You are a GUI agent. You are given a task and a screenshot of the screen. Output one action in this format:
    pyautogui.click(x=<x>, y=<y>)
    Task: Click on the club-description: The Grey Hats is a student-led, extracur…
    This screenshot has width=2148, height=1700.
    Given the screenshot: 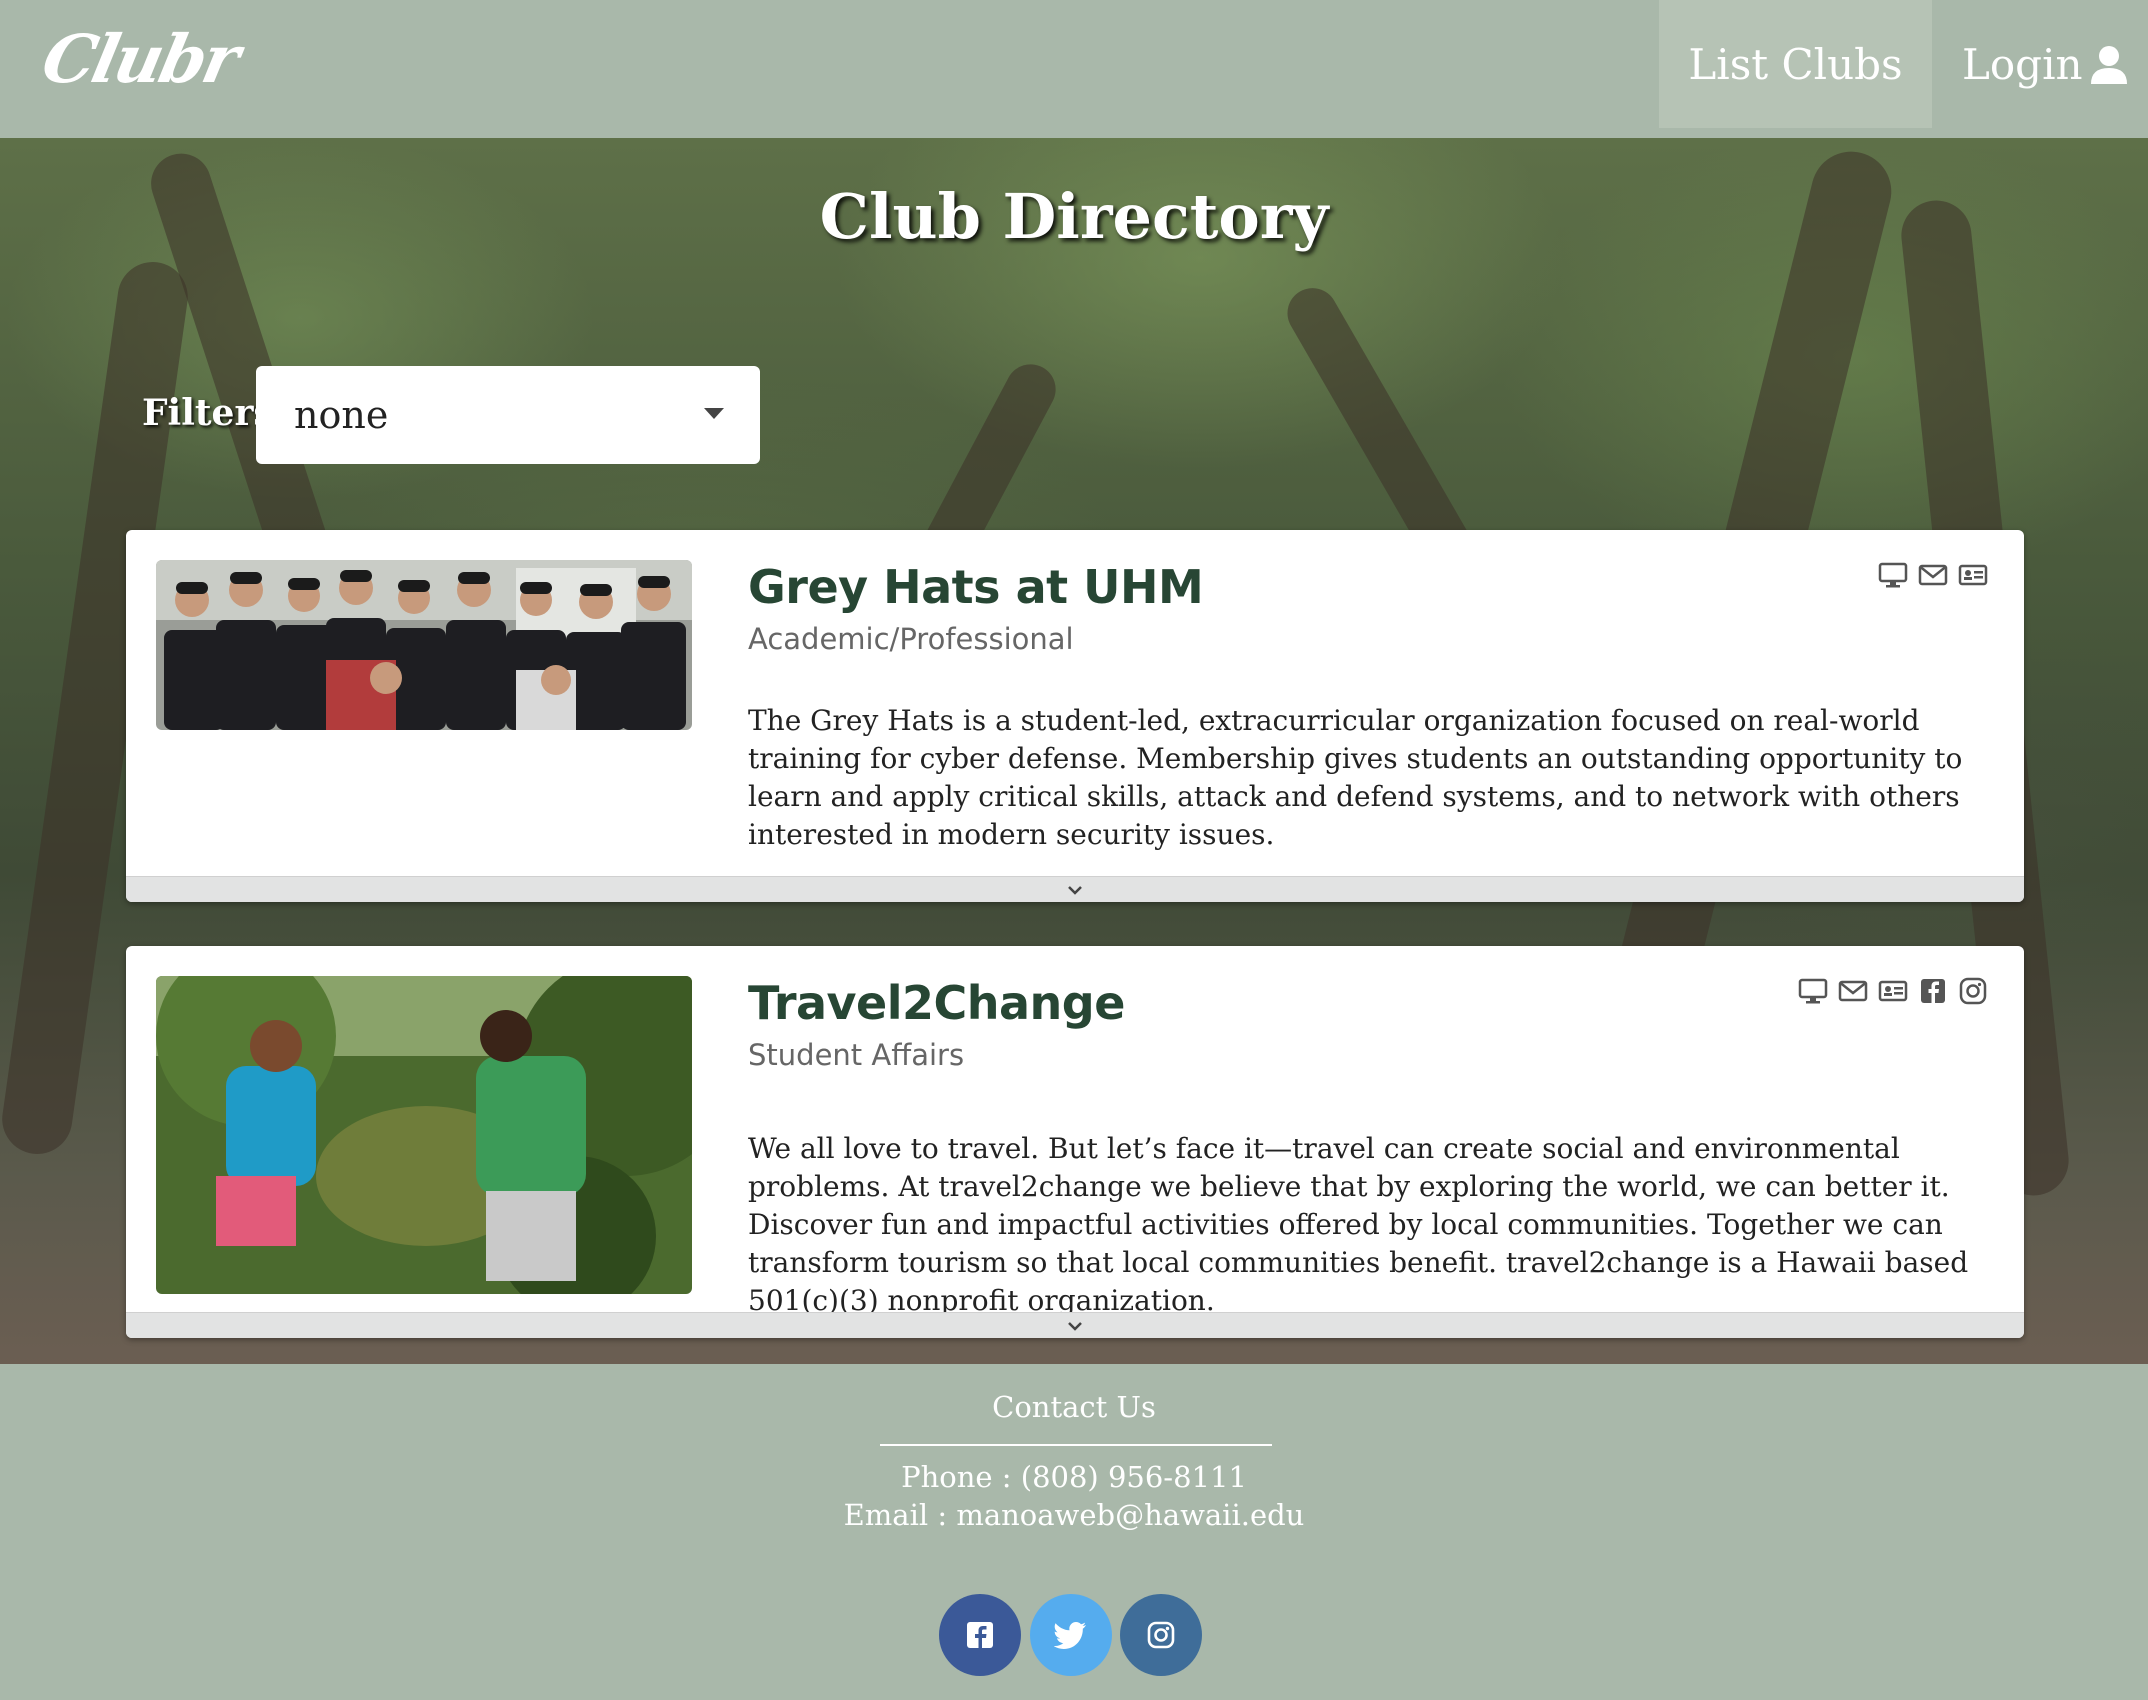 What is the action you would take?
    pyautogui.click(x=1355, y=777)
    